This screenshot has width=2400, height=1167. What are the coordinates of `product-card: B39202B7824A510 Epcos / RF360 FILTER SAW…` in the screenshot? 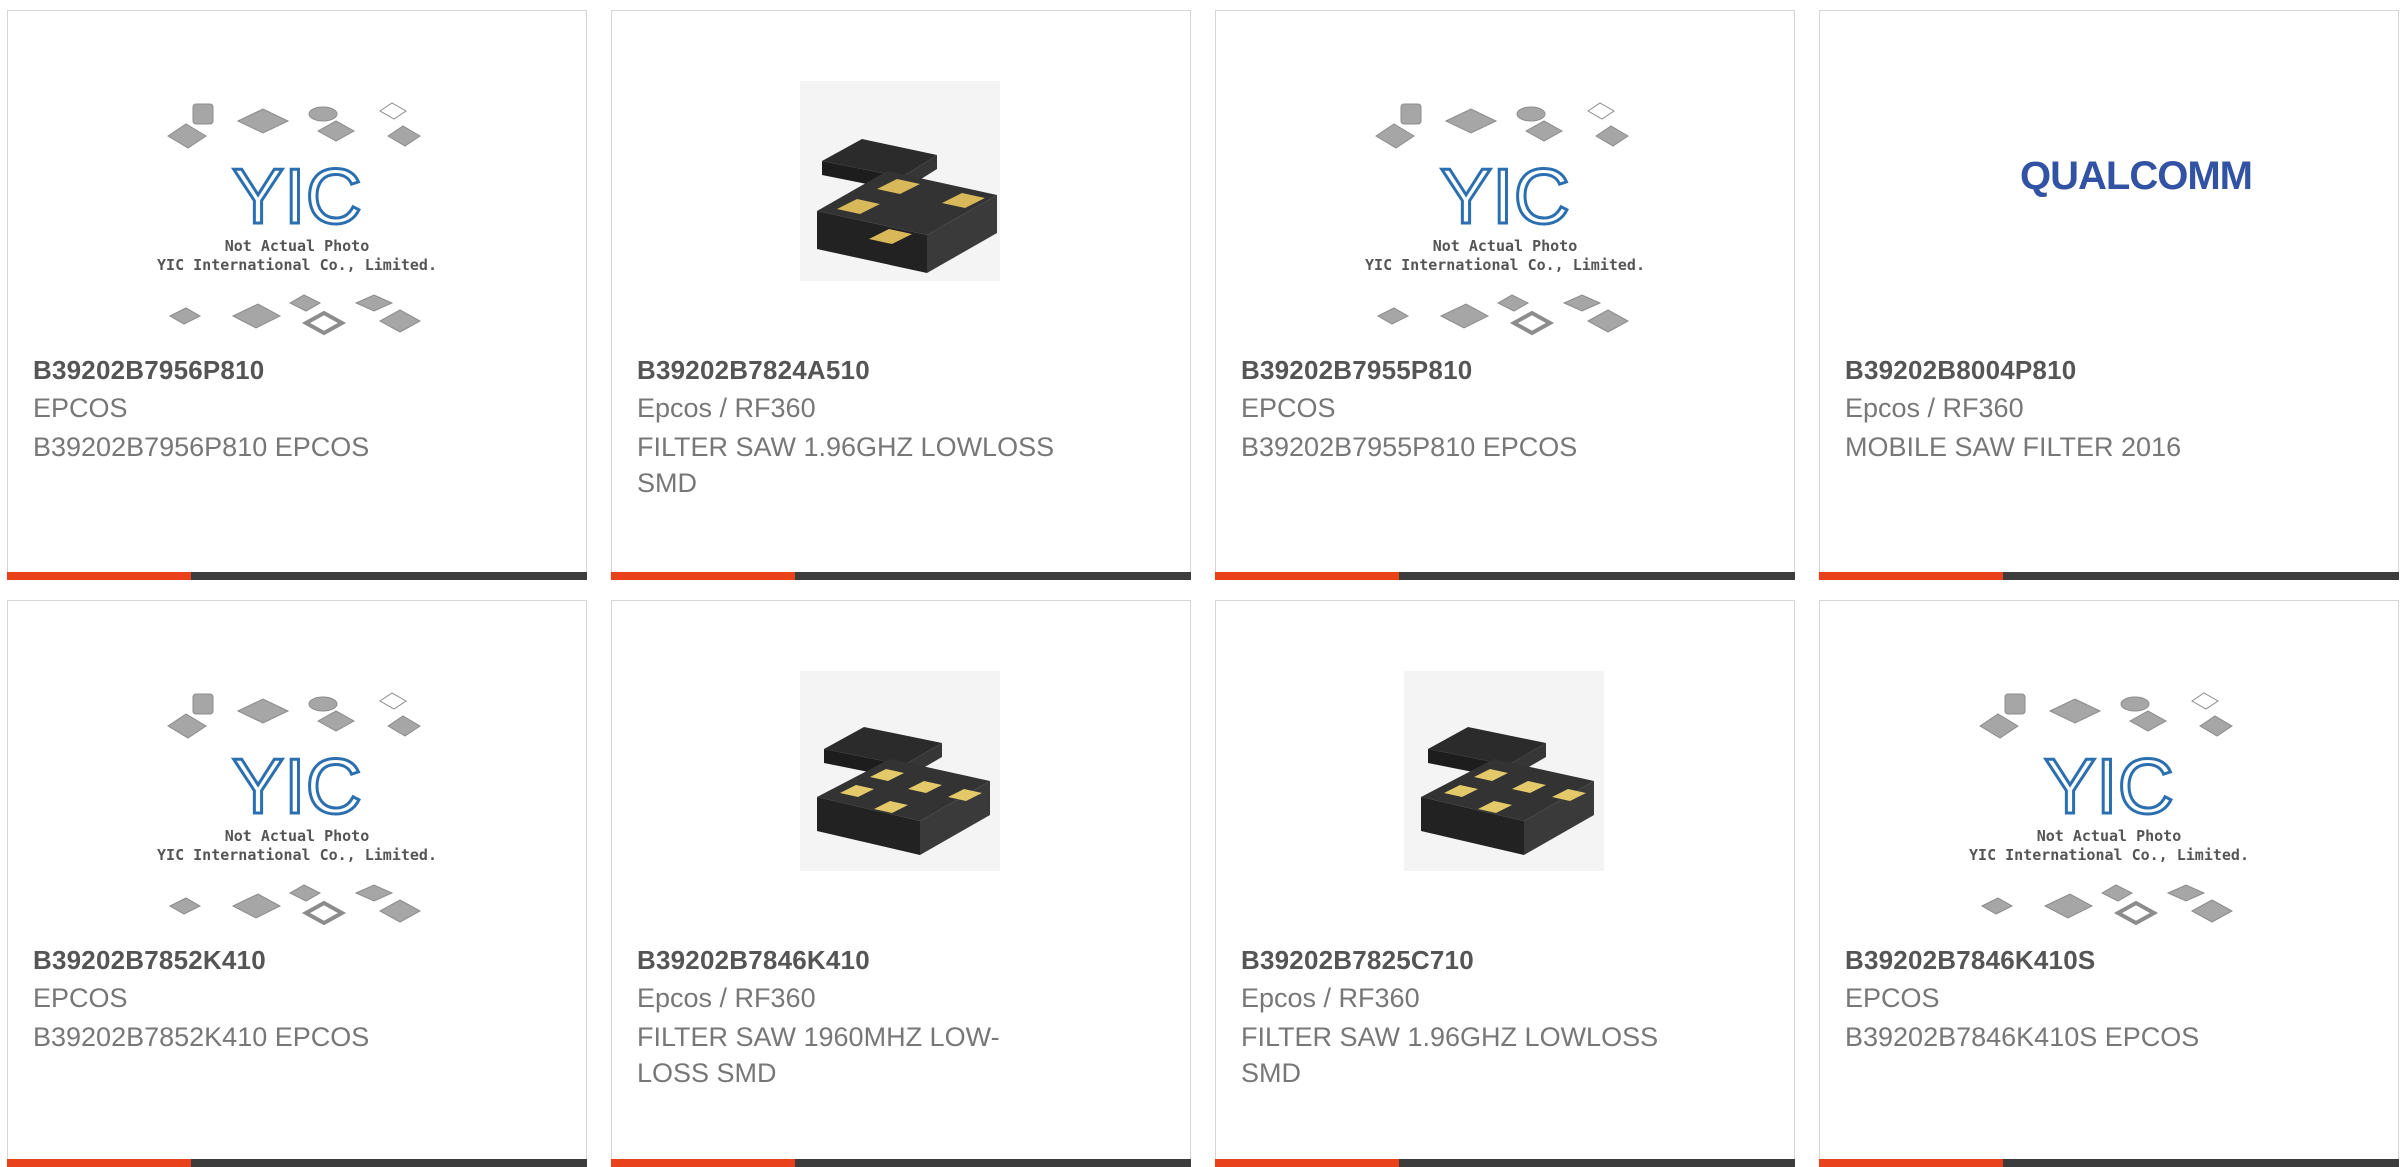 It's located at (901, 295).